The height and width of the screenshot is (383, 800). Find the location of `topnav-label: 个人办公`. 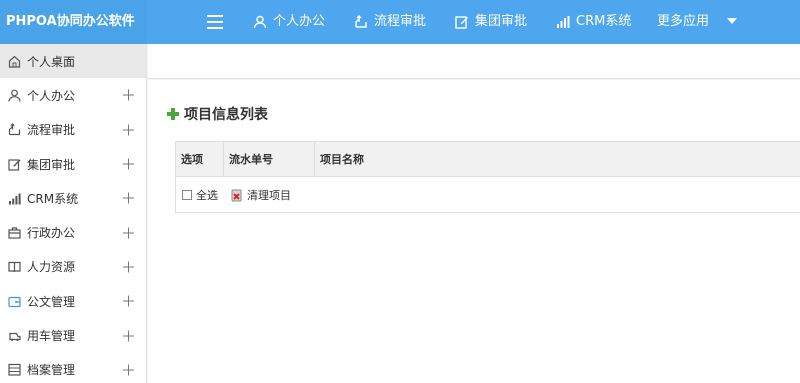

topnav-label: 个人办公 is located at coordinates (299, 21).